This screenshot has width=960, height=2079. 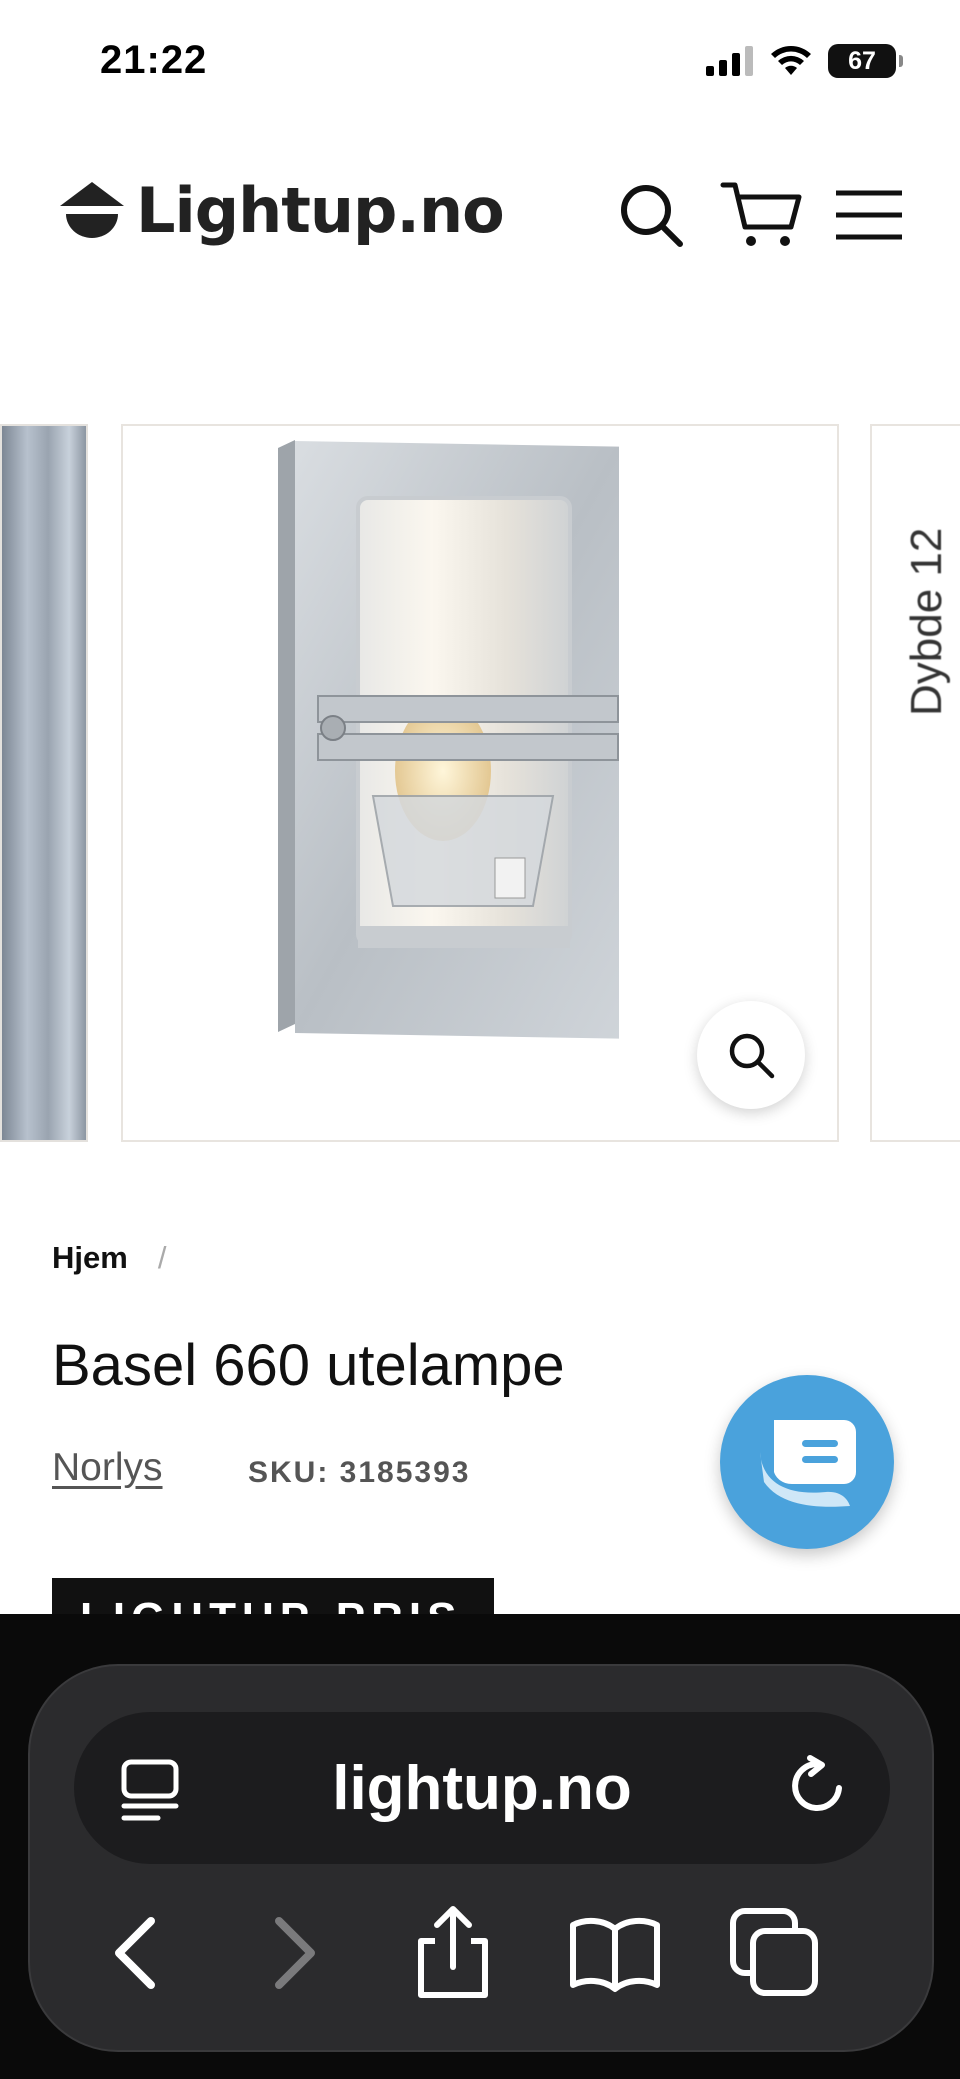 I want to click on cart-button, so click(x=761, y=215).